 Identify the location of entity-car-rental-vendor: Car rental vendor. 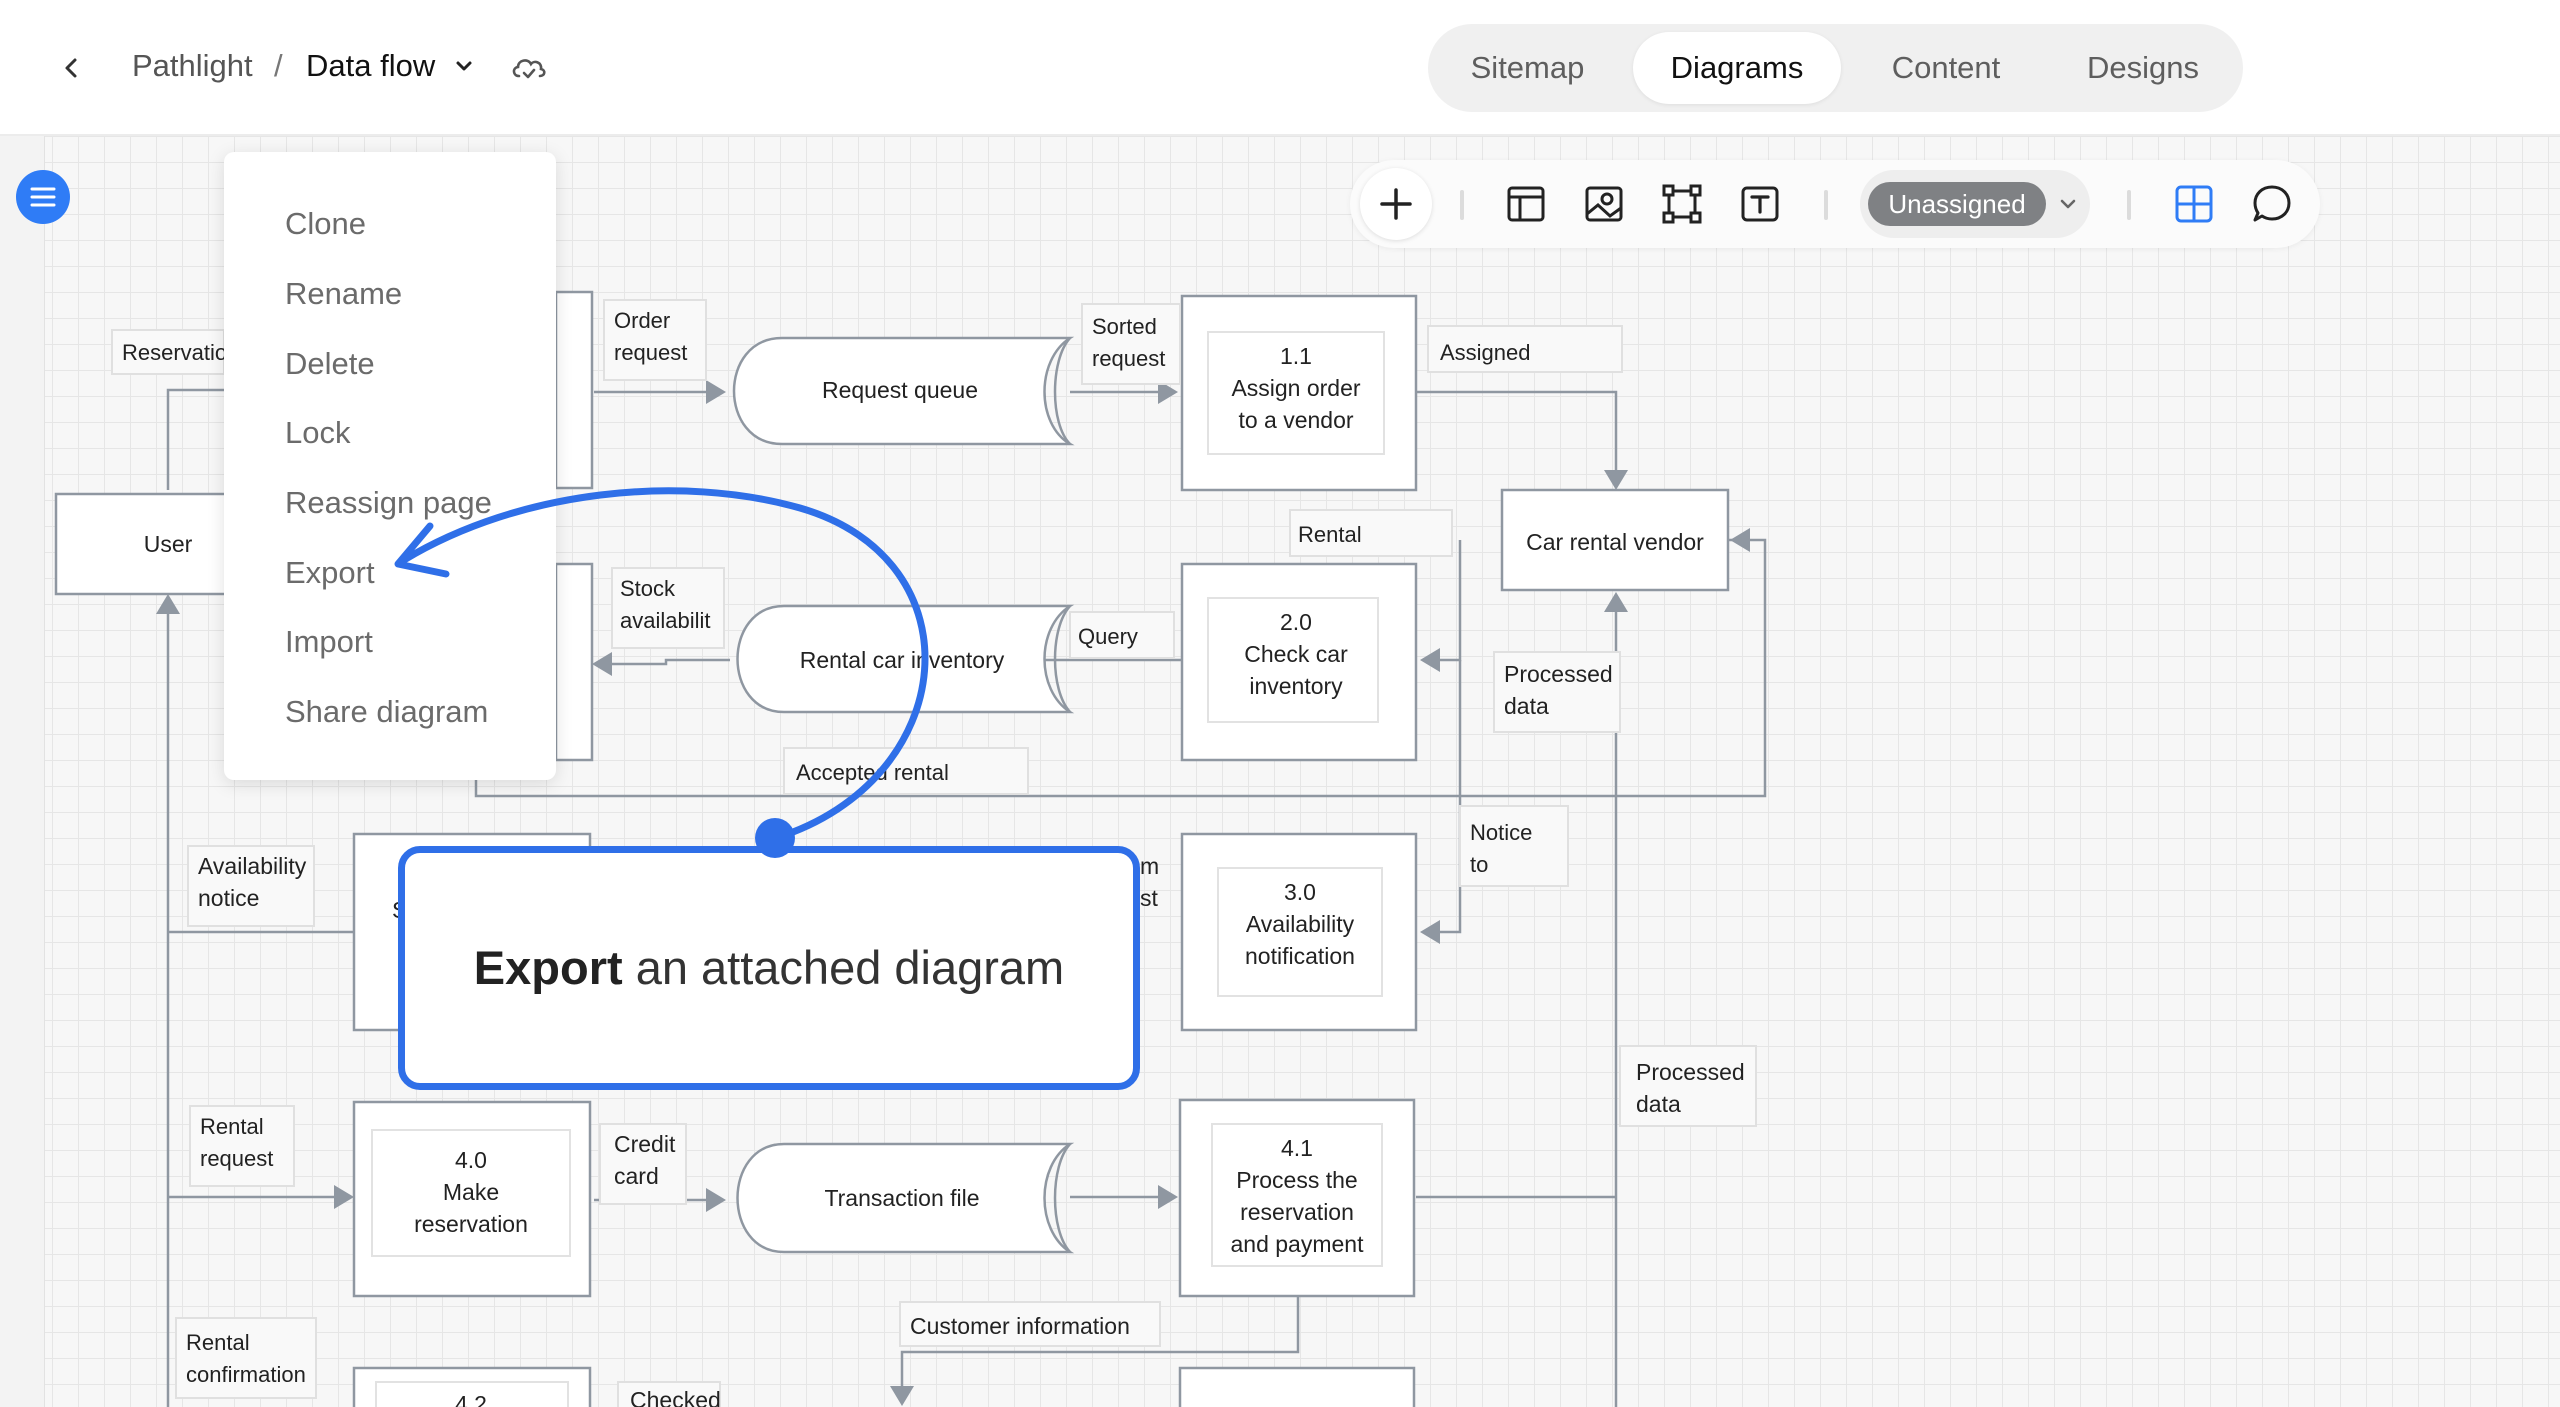
(1615, 540).